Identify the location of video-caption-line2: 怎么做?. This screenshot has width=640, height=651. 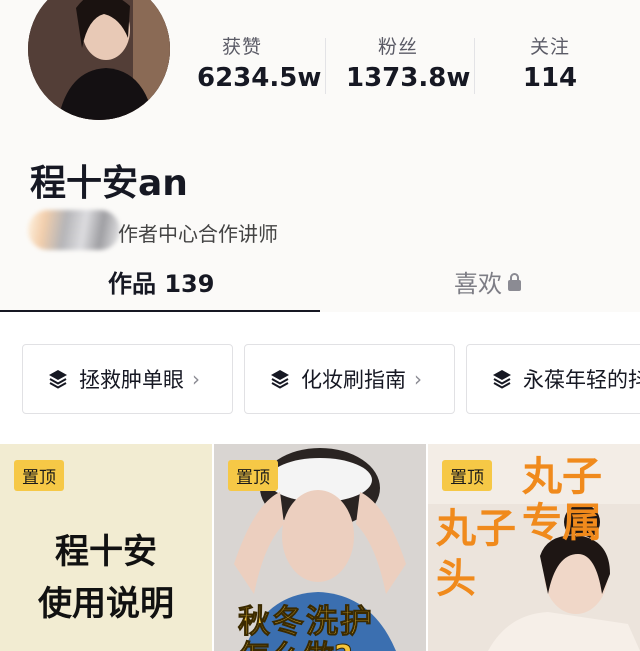
(296, 641).